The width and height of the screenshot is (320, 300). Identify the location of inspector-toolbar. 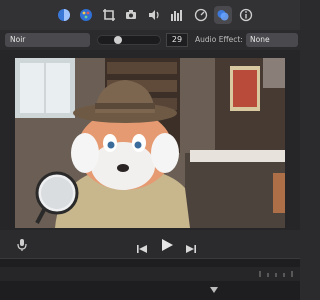
(150, 15).